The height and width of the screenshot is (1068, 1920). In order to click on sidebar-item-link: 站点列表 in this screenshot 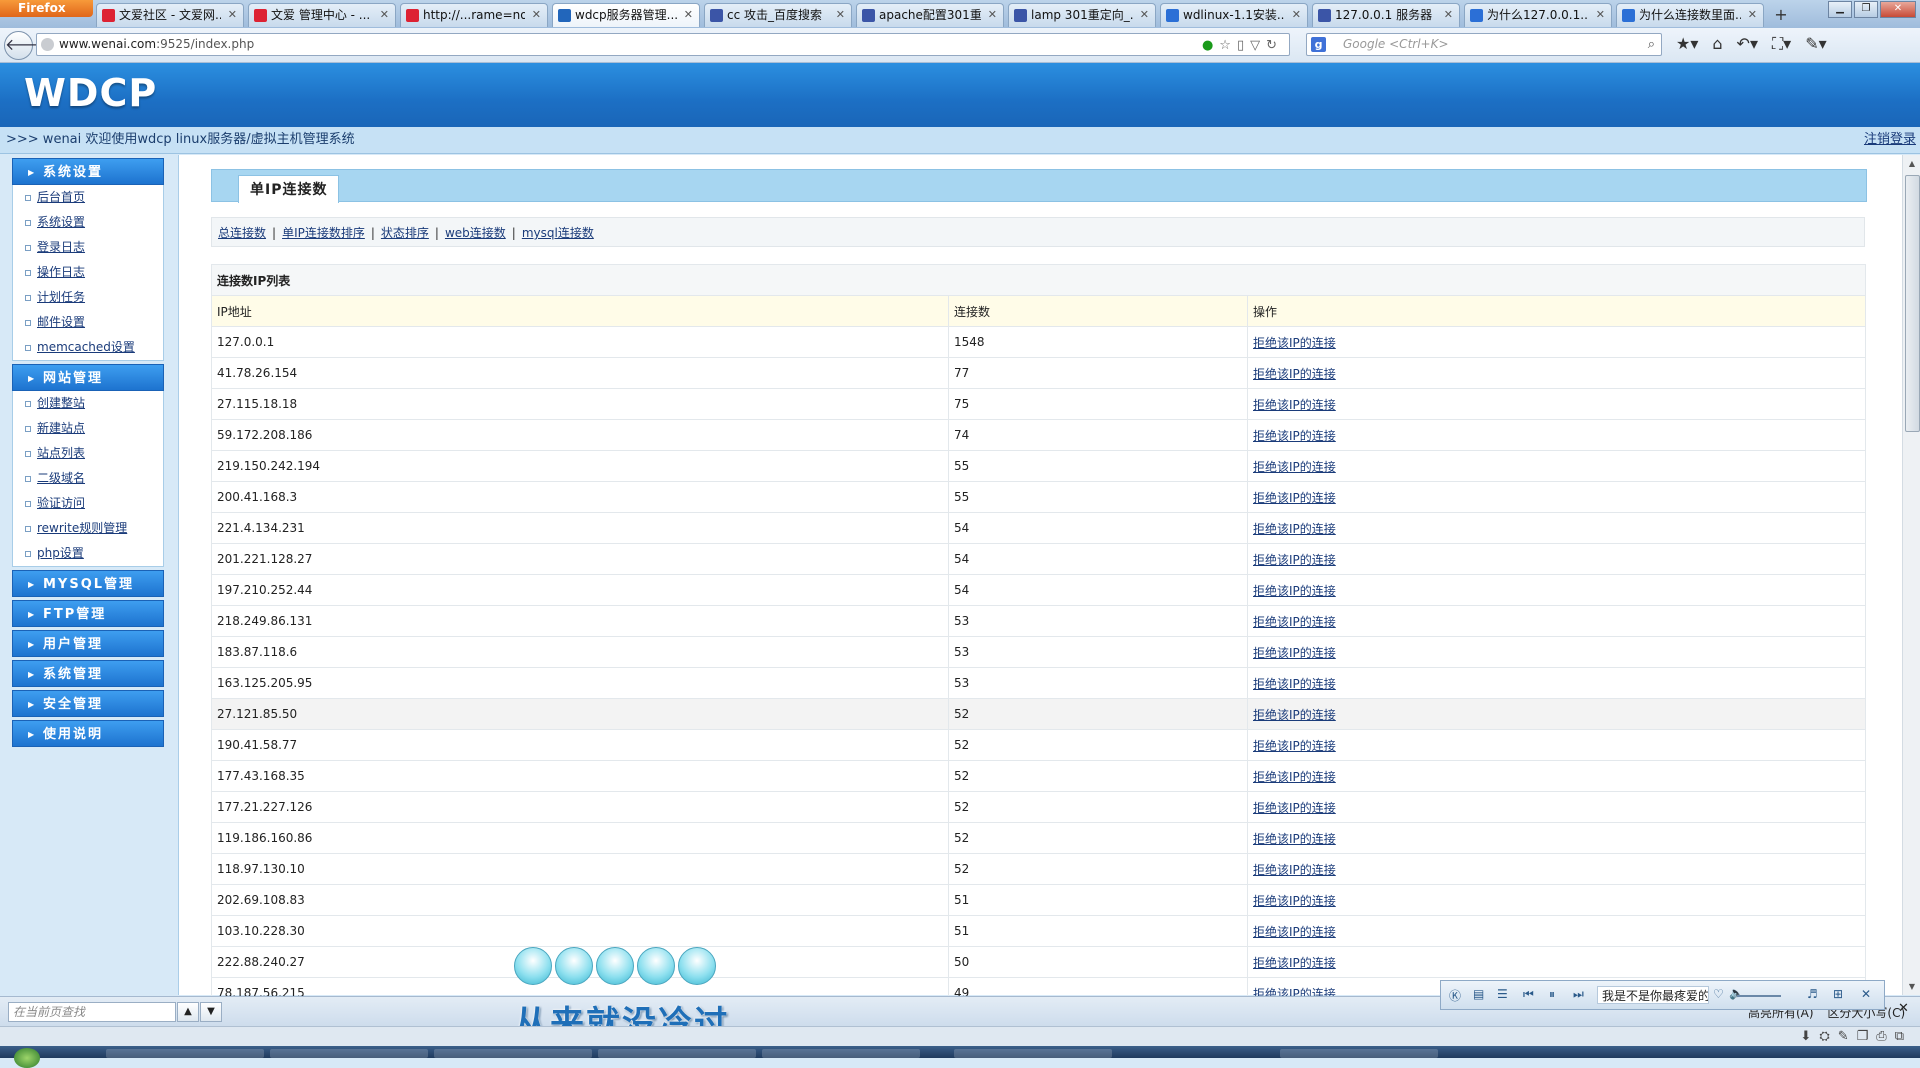, I will do `click(61, 453)`.